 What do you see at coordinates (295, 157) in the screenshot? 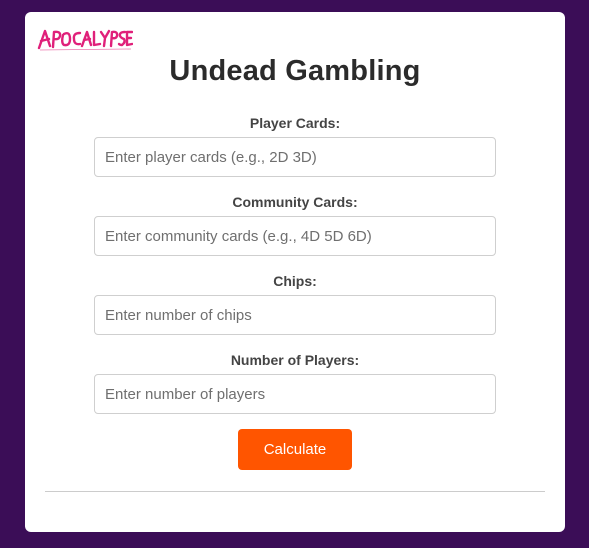
I see `player-cards-input` at bounding box center [295, 157].